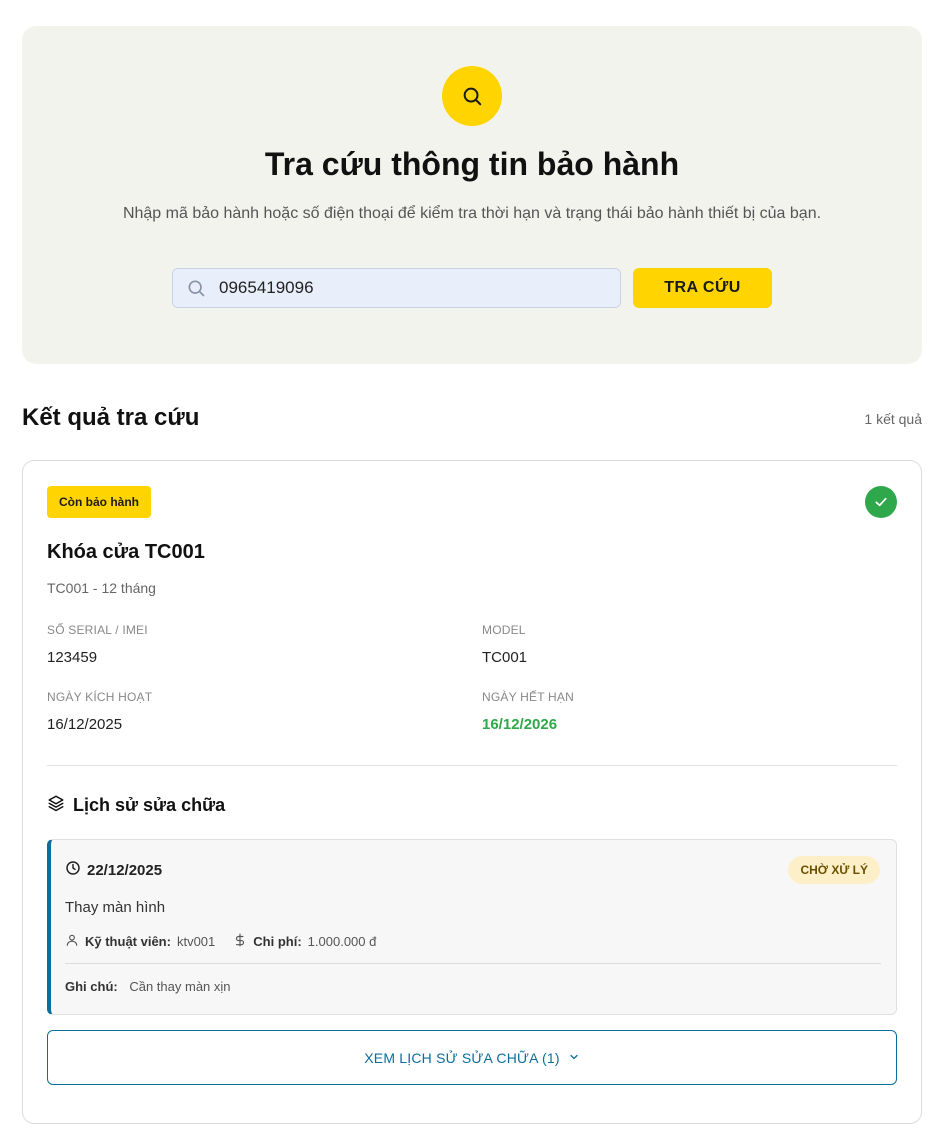 Image resolution: width=942 pixels, height=1140 pixels. What do you see at coordinates (893, 419) in the screenshot?
I see `results-count: 1 kết quả` at bounding box center [893, 419].